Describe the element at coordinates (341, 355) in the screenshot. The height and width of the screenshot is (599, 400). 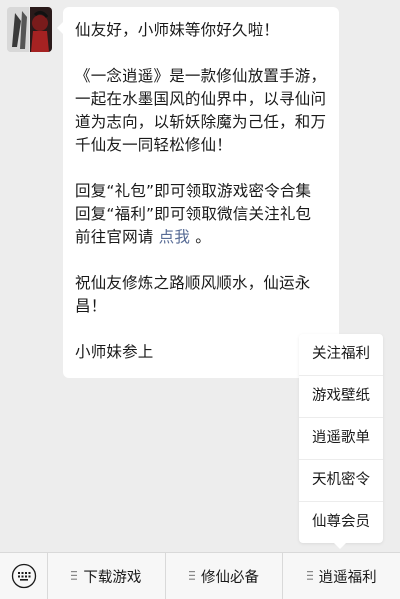
I see `submenu-item-follow-welfare: 关注福利` at that location.